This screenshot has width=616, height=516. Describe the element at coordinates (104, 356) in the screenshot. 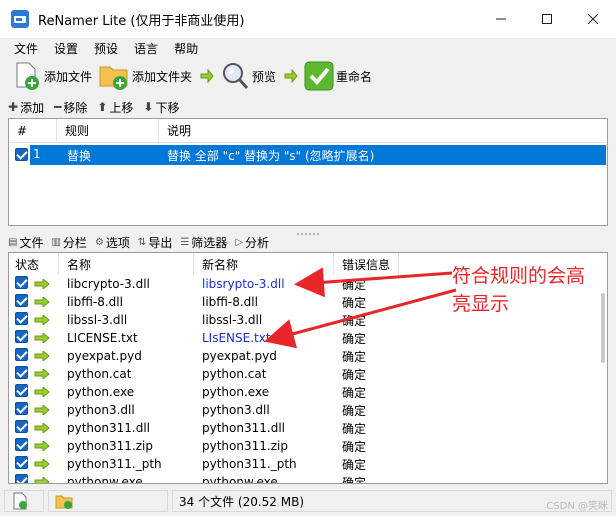

I see `file-name: pyexpat.pyd` at that location.